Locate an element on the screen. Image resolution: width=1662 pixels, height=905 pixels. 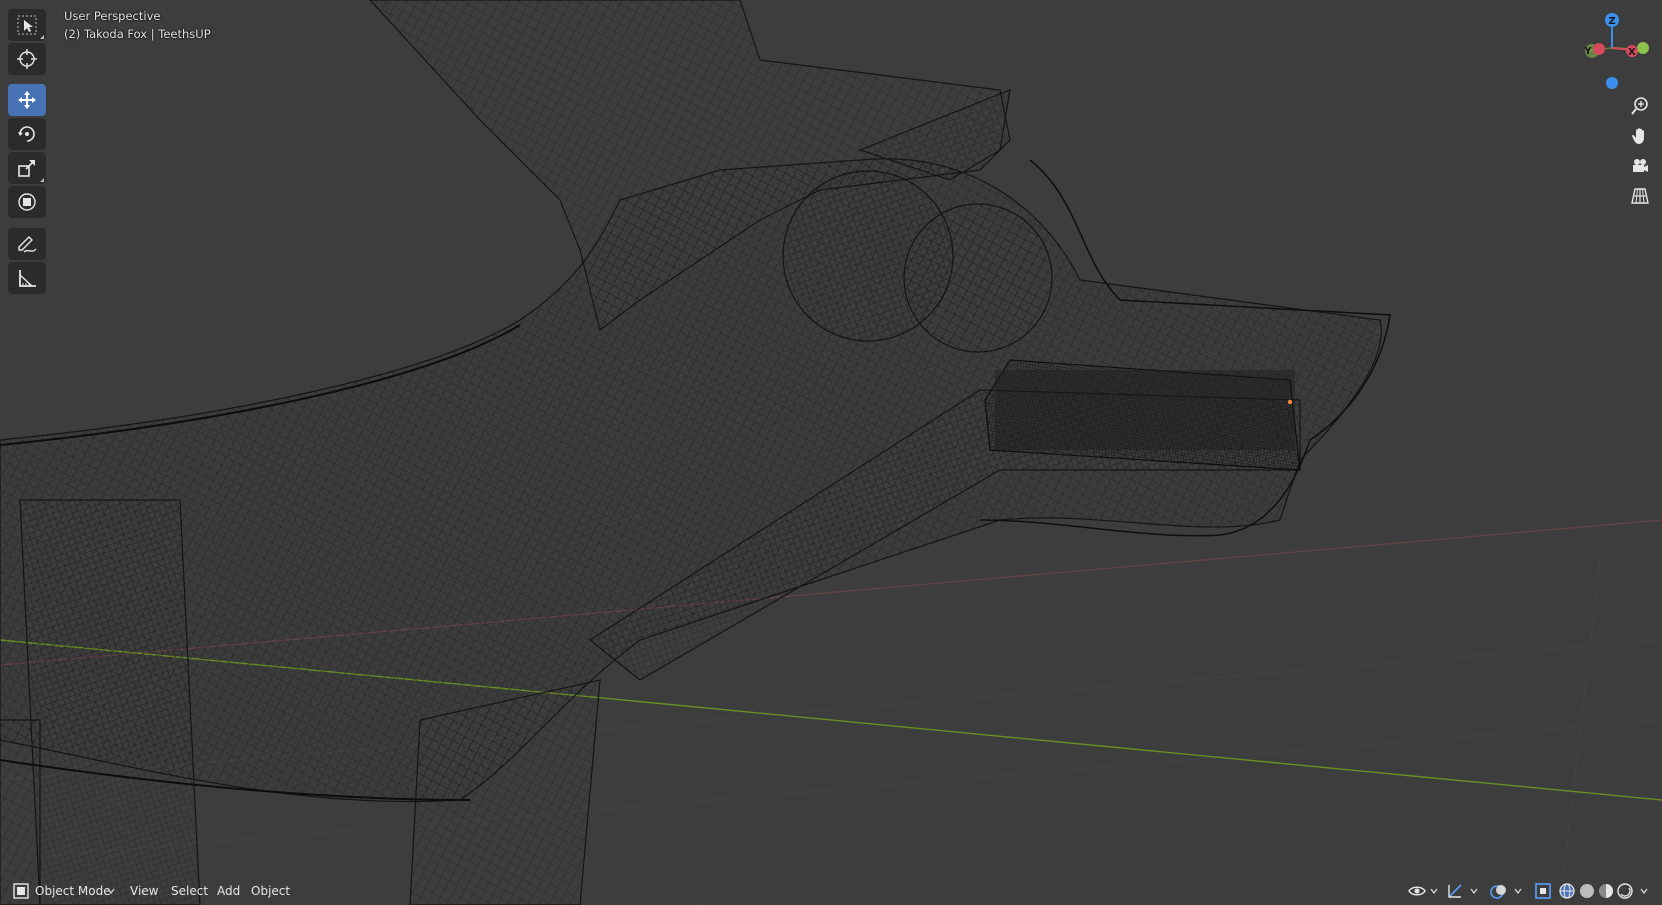
menu-select: Select is located at coordinates (189, 891).